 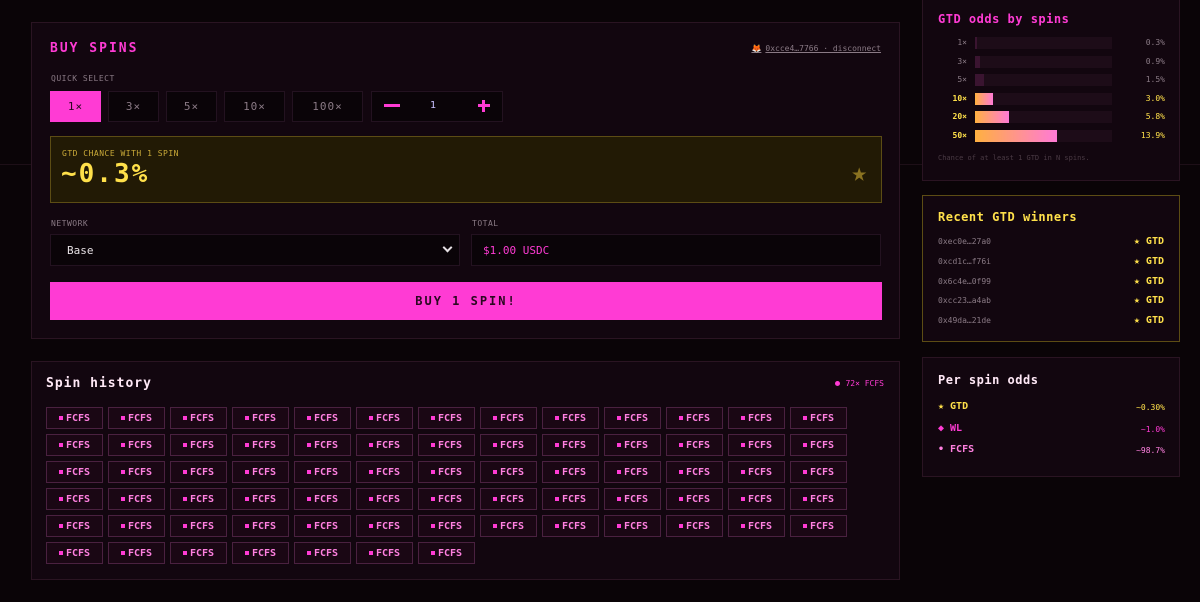 I want to click on spin-count-badge: 72× FCFS, so click(x=859, y=383).